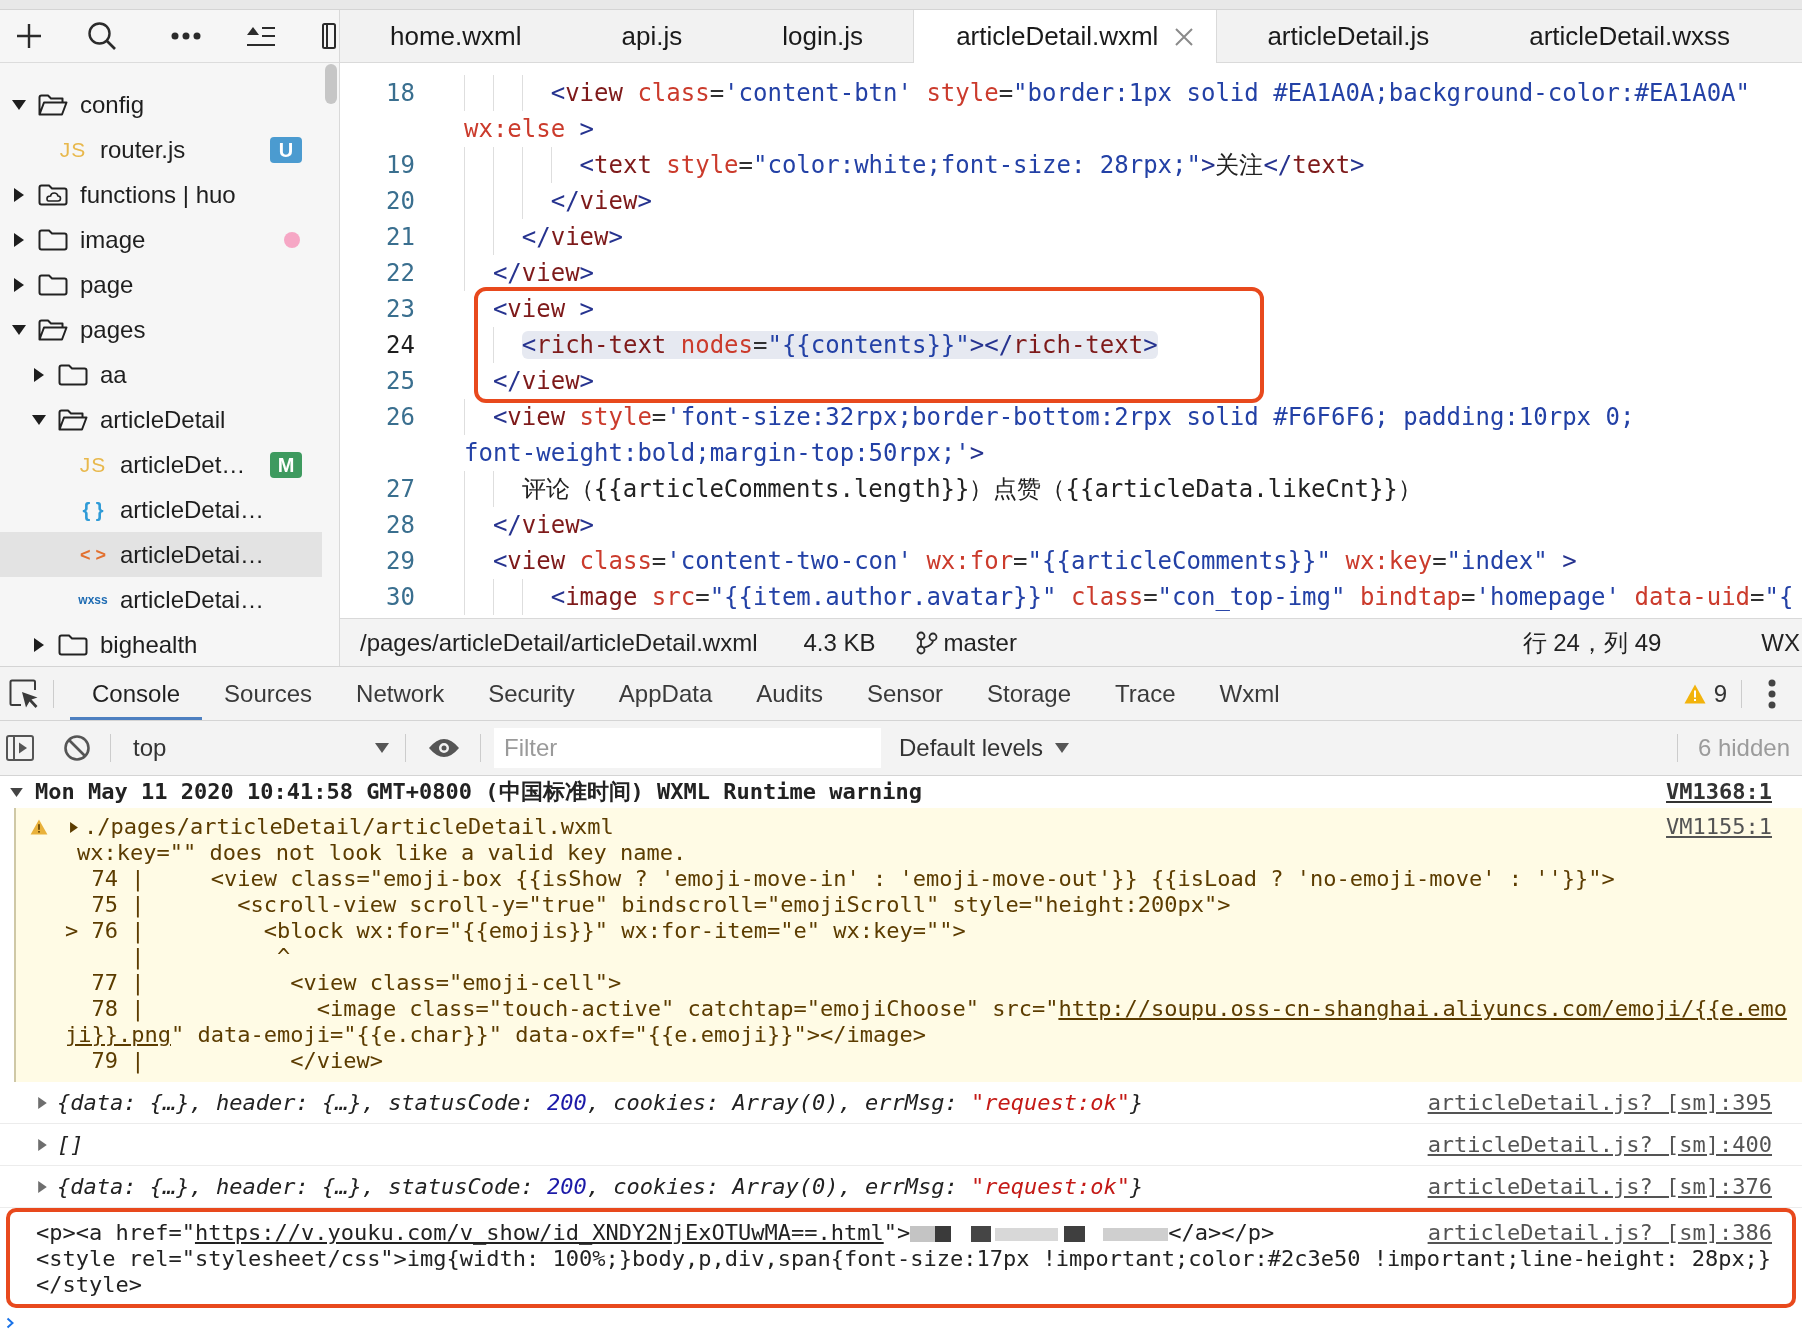 The height and width of the screenshot is (1338, 1802). I want to click on code-line: wx:else >, so click(529, 129).